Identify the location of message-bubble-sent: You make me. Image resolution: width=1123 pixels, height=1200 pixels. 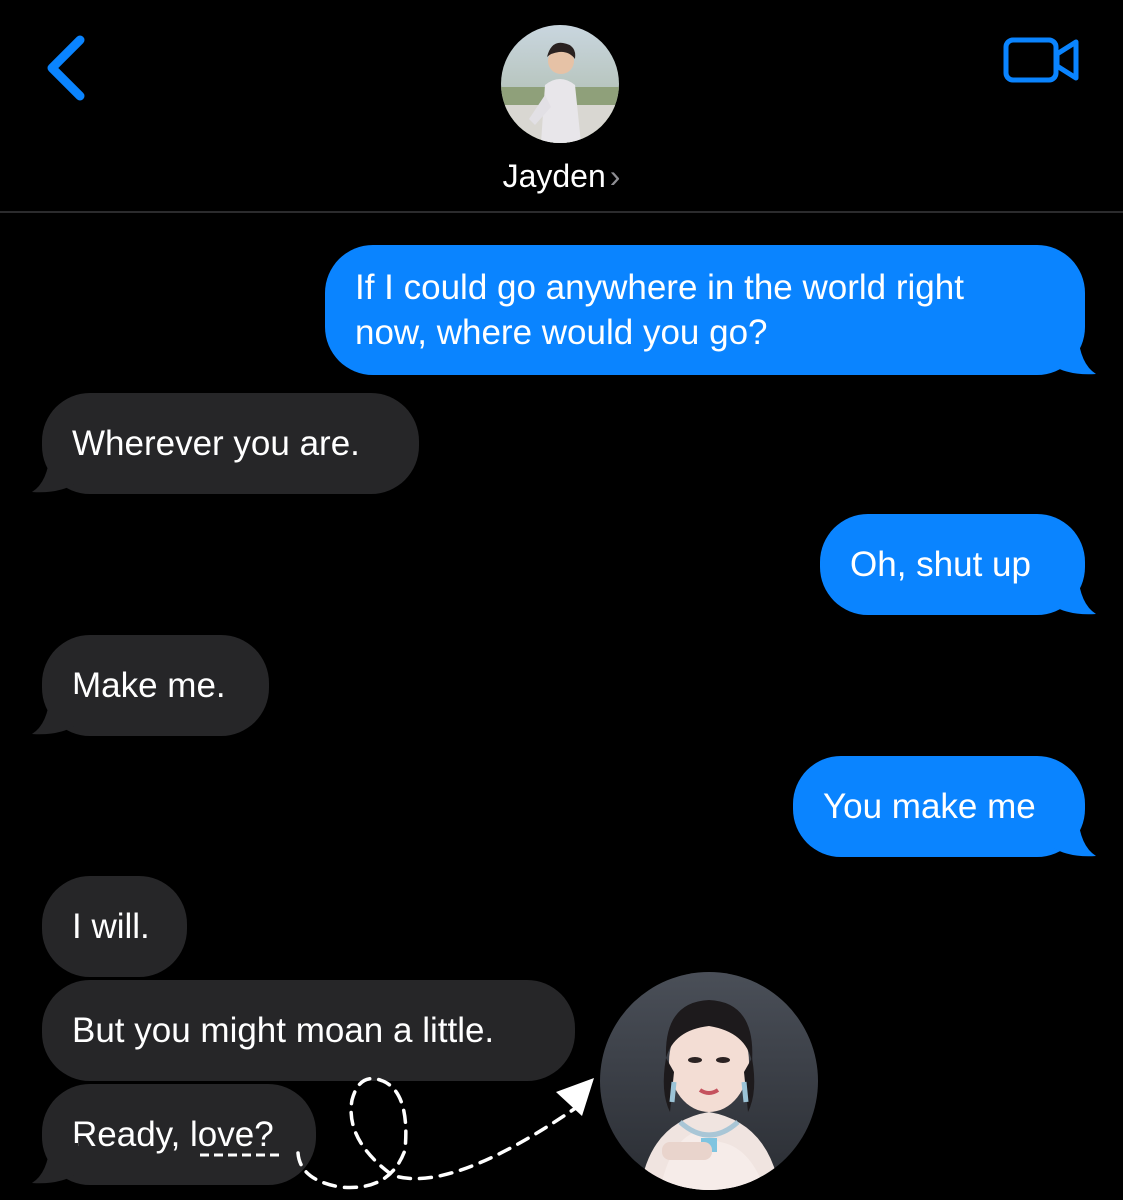
(939, 806).